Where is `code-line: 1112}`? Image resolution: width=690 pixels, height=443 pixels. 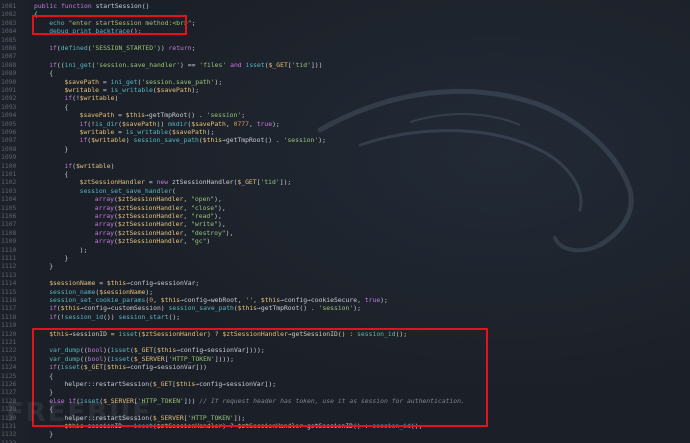
code-line: 1112} is located at coordinates (345, 266).